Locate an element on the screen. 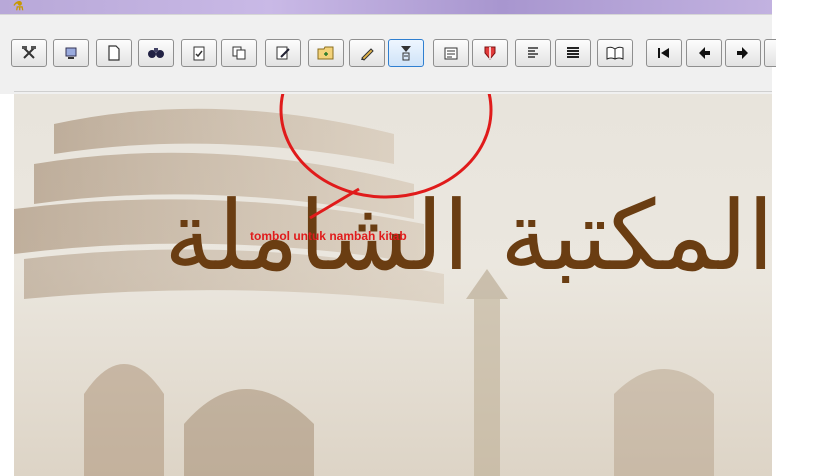 The width and height of the screenshot is (819, 476). list-button is located at coordinates (573, 53).